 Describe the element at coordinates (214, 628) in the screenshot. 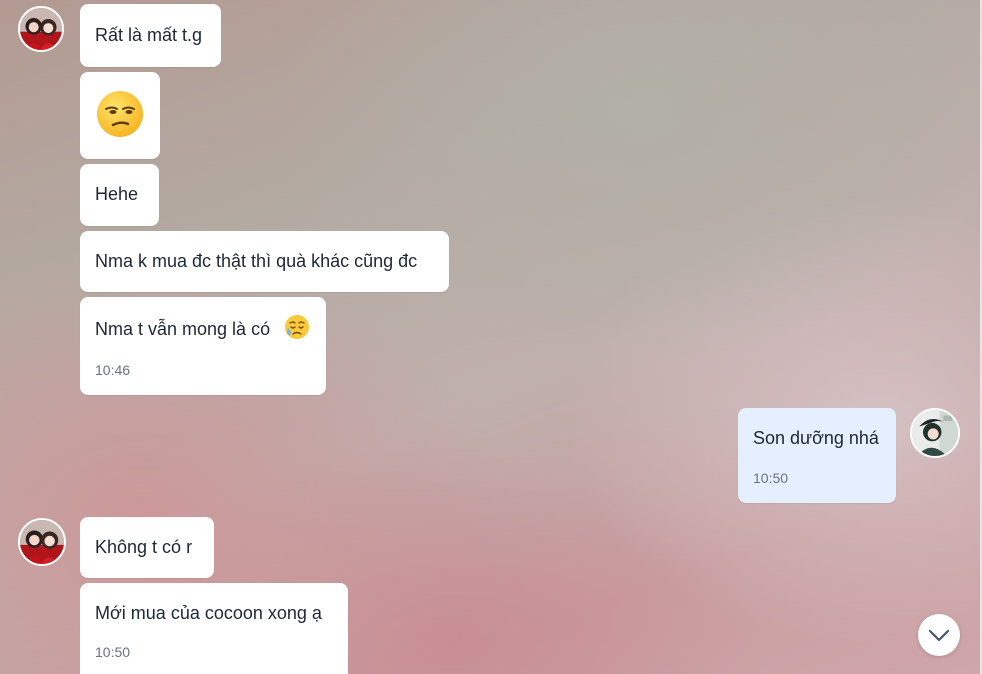

I see `message-bubble: Mới mua của cocoon xong ạ 10:50` at that location.